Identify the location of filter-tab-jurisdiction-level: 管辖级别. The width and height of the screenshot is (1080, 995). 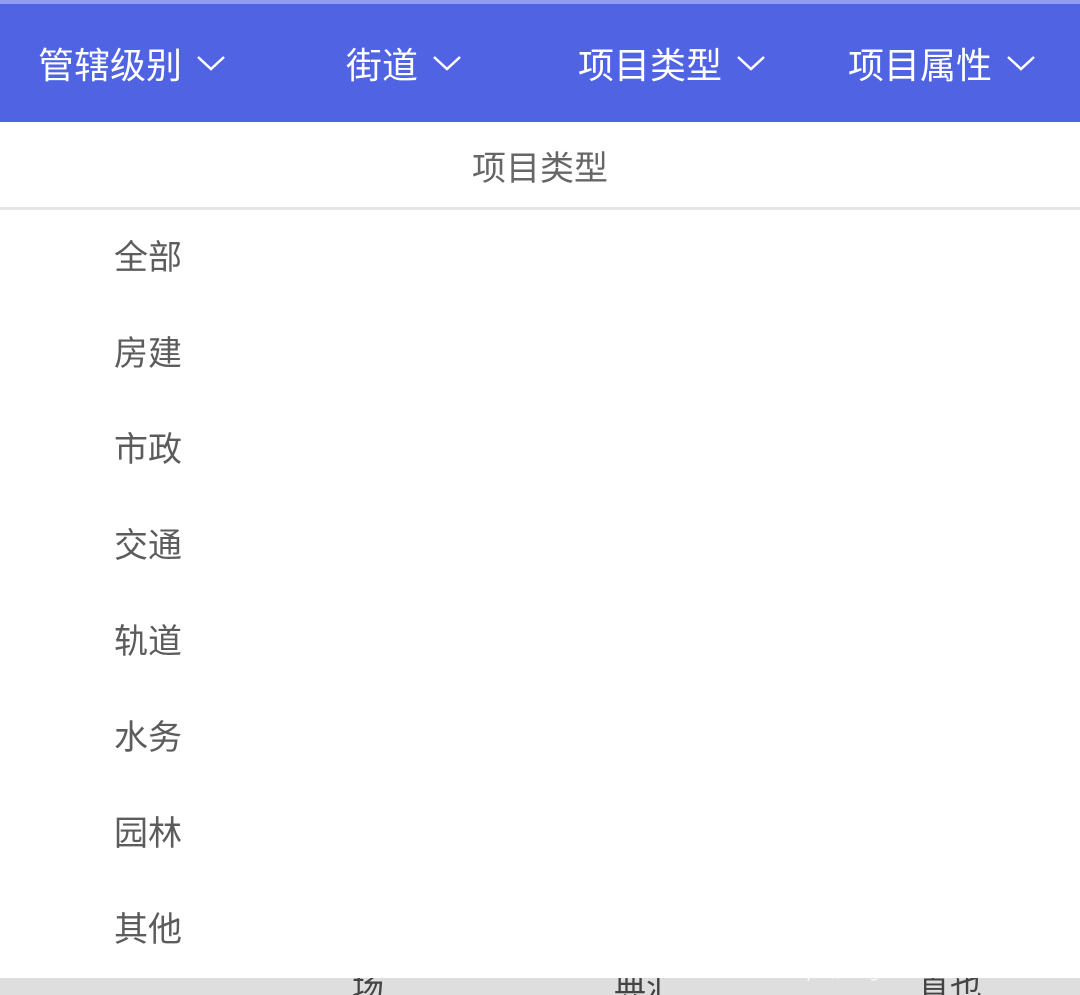
(132, 63).